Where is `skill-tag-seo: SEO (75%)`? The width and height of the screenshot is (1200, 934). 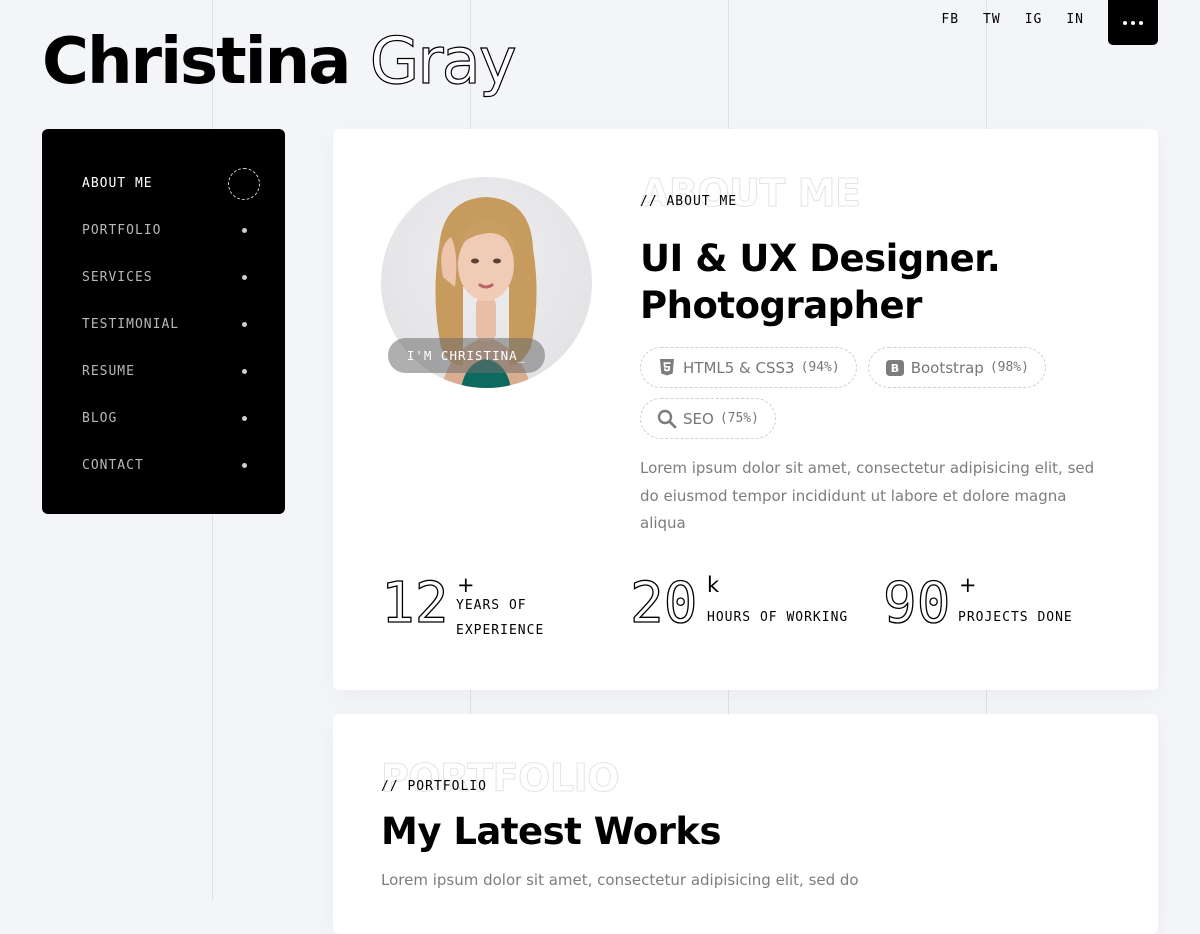 skill-tag-seo: SEO (75%) is located at coordinates (708, 418).